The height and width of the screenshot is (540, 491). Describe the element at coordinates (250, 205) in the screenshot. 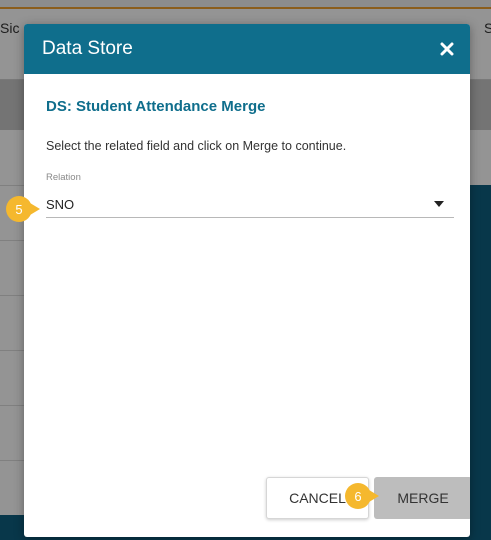

I see `relation-select: SNO` at that location.